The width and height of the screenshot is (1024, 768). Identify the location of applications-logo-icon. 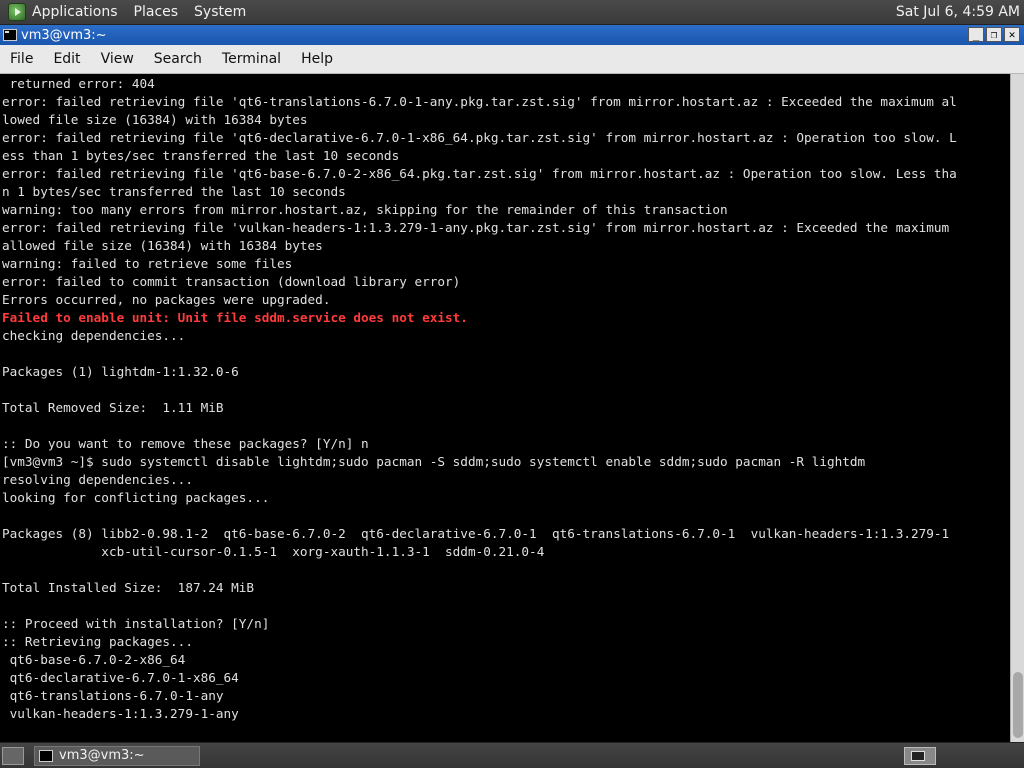
(17, 12).